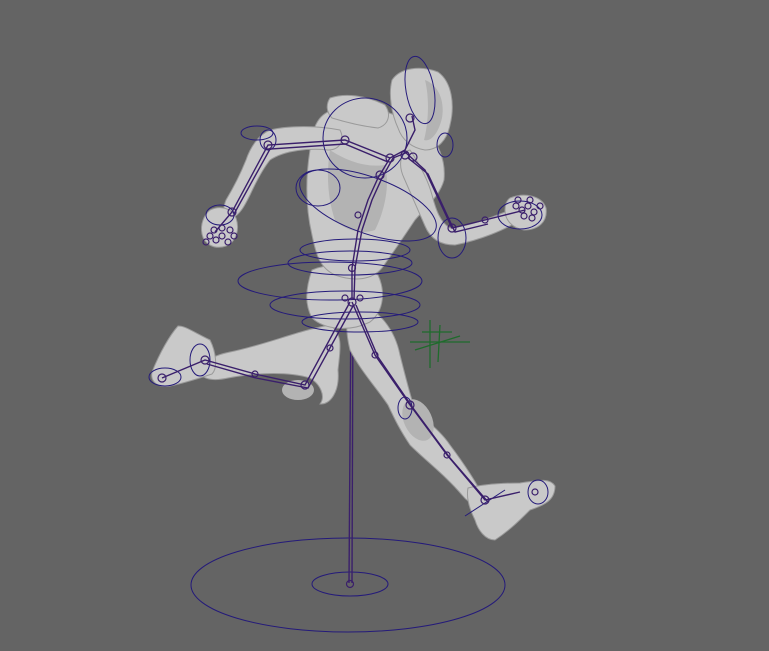 The height and width of the screenshot is (651, 769). Describe the element at coordinates (451, 420) in the screenshot. I see `front-leg-mesh` at that location.